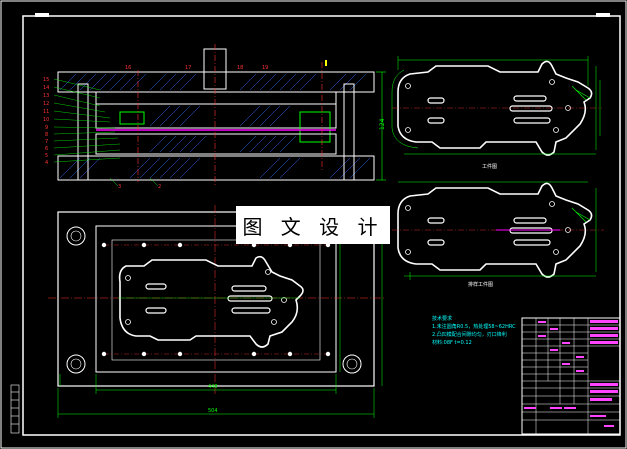 The width and height of the screenshot is (627, 449). I want to click on strip-layout-view: 排样工件图, so click(498, 234).